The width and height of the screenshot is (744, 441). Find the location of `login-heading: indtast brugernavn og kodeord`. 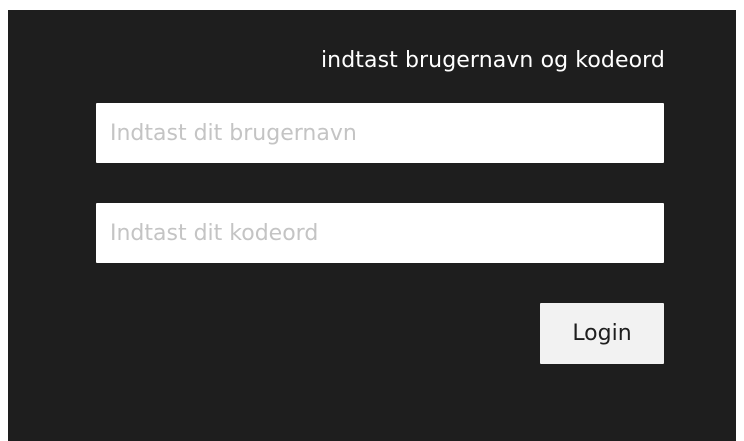

login-heading: indtast brugernavn og kodeord is located at coordinates (492, 60).